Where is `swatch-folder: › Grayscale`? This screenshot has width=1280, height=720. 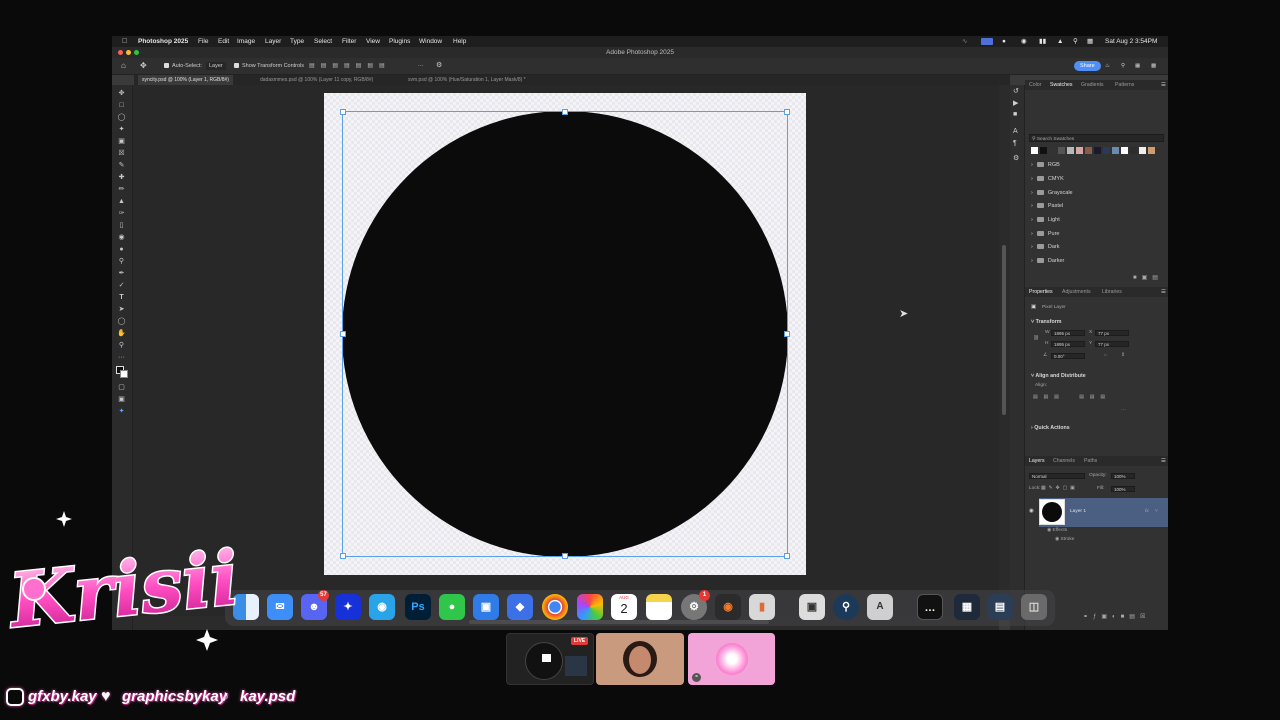 swatch-folder: › Grayscale is located at coordinates (1052, 193).